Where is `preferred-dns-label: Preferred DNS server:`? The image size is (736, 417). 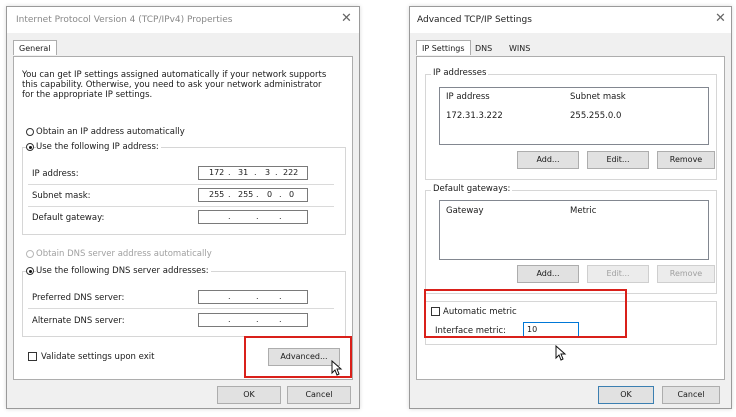
preferred-dns-label: Preferred DNS server: is located at coordinates (78, 298).